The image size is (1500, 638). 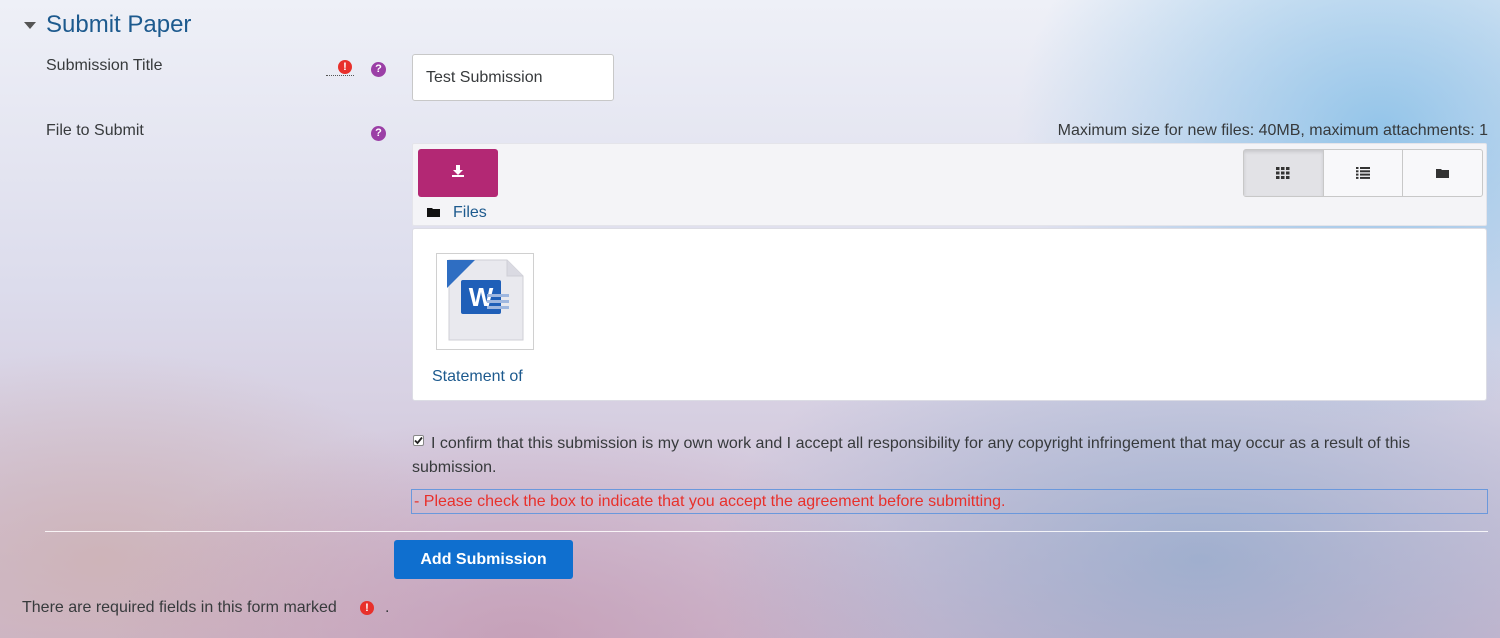 What do you see at coordinates (470, 213) in the screenshot?
I see `files-breadcrumb-link: Files` at bounding box center [470, 213].